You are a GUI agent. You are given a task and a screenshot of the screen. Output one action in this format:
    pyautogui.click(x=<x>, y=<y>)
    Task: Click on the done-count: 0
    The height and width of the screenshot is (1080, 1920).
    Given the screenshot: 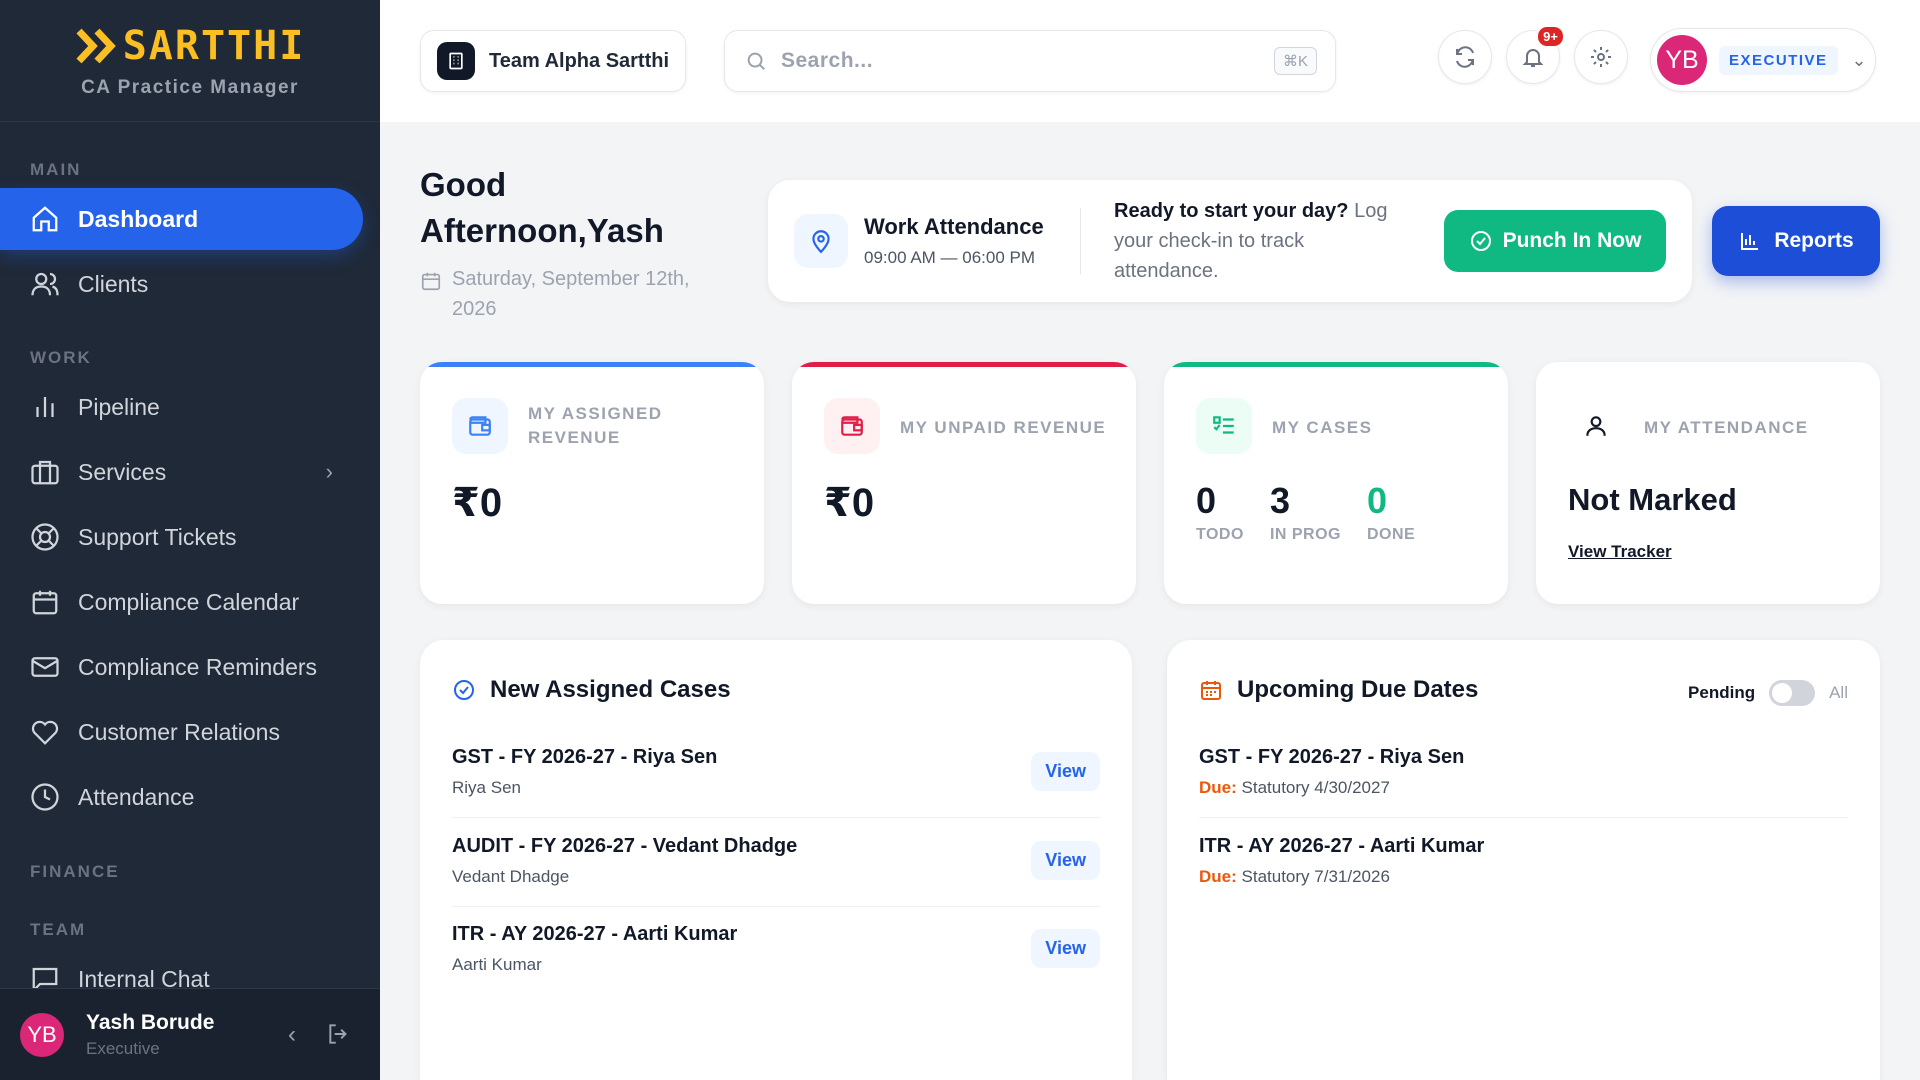 What is the action you would take?
    pyautogui.click(x=1377, y=500)
    